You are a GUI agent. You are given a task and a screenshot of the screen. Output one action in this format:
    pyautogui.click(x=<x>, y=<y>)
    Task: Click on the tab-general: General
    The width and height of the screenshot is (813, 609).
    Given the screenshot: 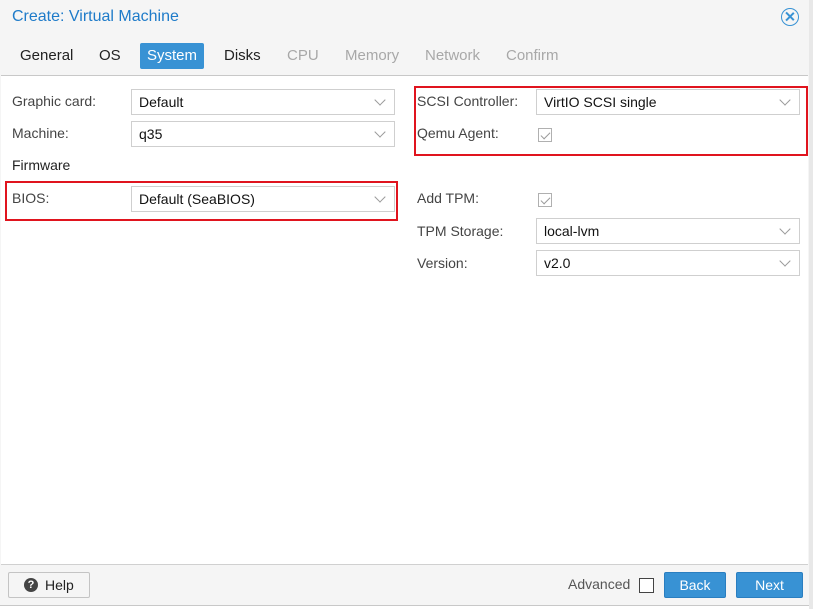 What is the action you would take?
    pyautogui.click(x=46, y=56)
    